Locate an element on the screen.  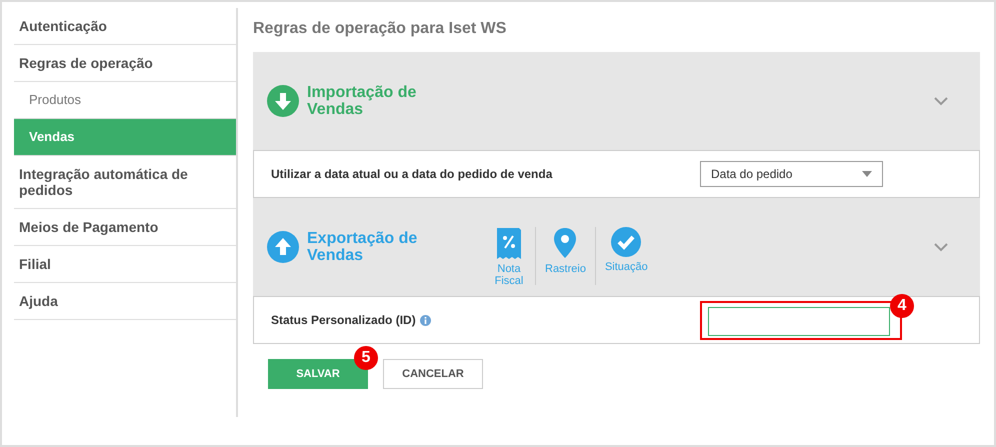
setting-label: Utilizar a data atual ou a data do pedido de venda is located at coordinates (411, 174).